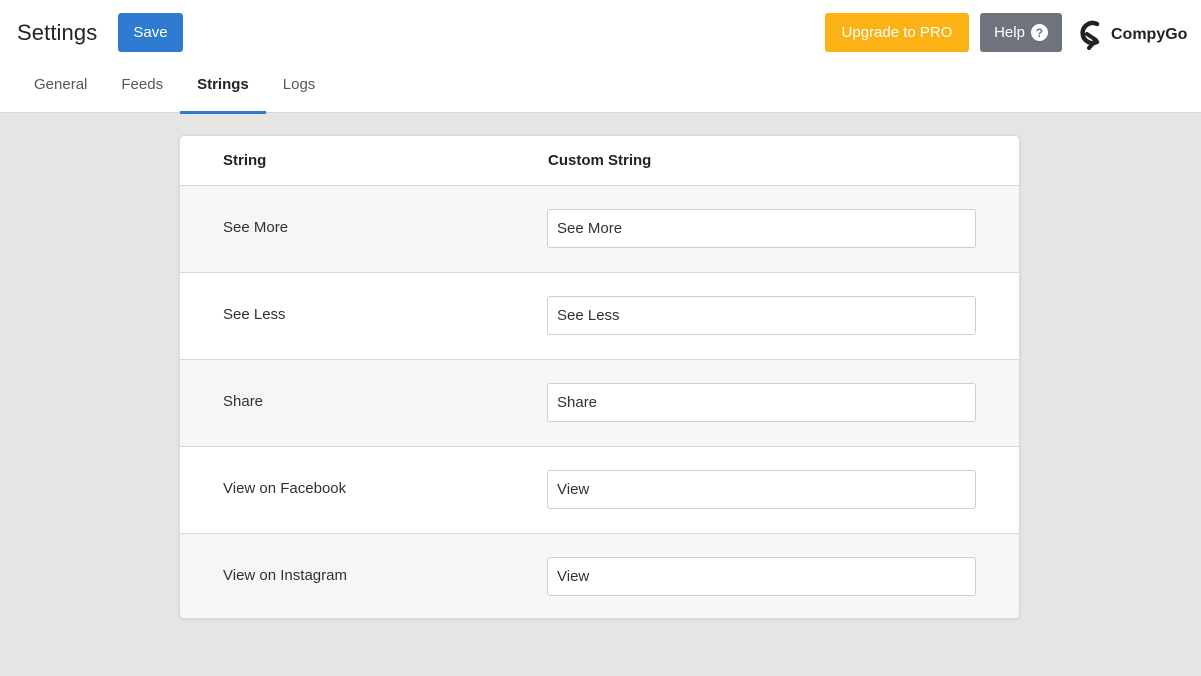 This screenshot has width=1201, height=676. Describe the element at coordinates (897, 32) in the screenshot. I see `upgrade-to-pro-button: Upgrade to PRO` at that location.